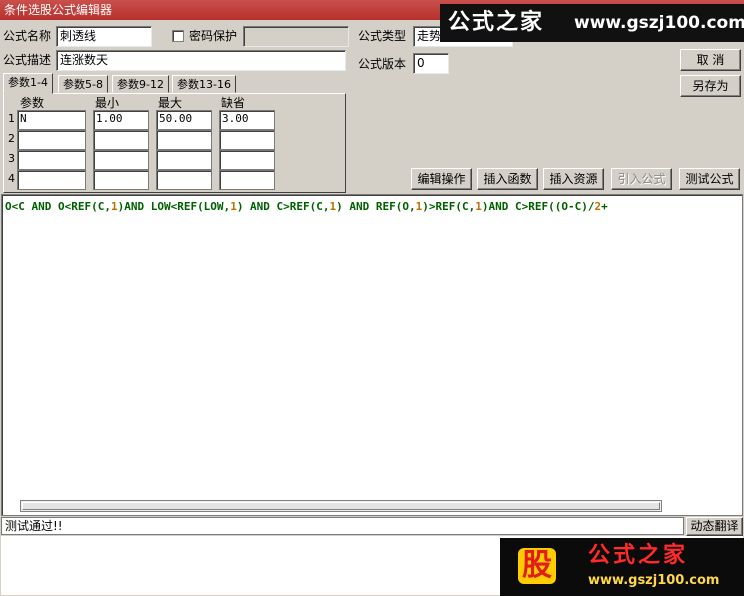 This screenshot has height=596, width=744. Describe the element at coordinates (204, 84) in the screenshot. I see `tab-params-13-16: 参数13-16` at that location.